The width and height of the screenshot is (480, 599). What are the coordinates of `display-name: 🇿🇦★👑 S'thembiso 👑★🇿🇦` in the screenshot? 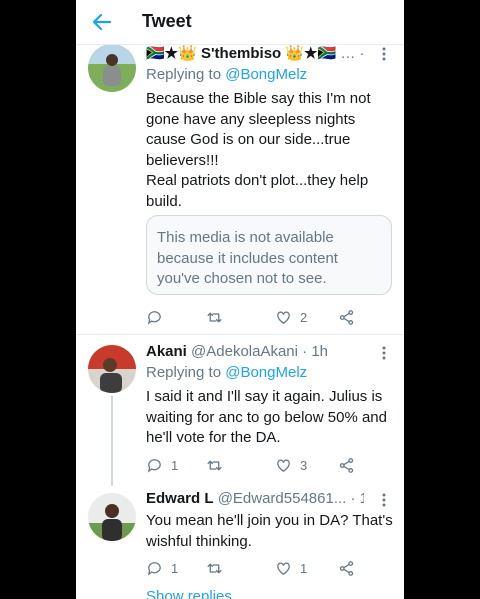 It's located at (241, 53).